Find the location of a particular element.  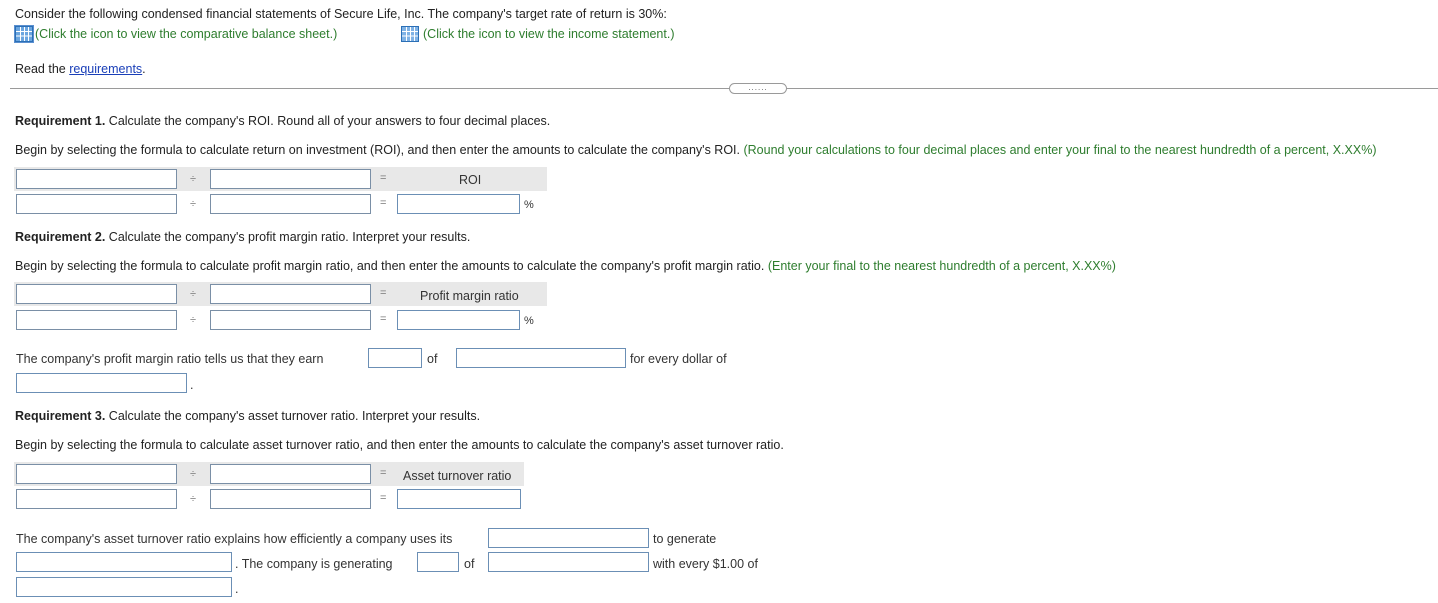

req3-interp-measure-select is located at coordinates (568, 562).